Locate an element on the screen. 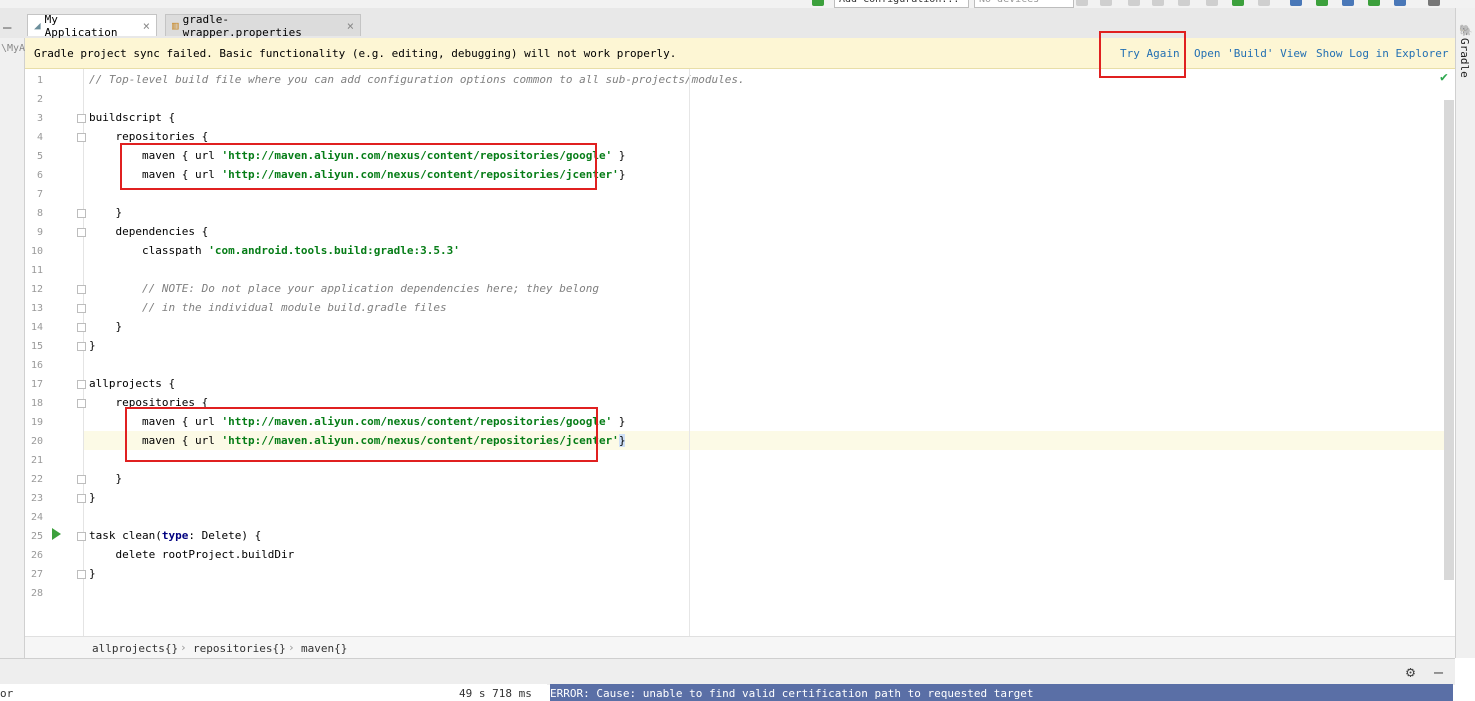 The height and width of the screenshot is (701, 1475). line-number: 13 is located at coordinates (36, 308).